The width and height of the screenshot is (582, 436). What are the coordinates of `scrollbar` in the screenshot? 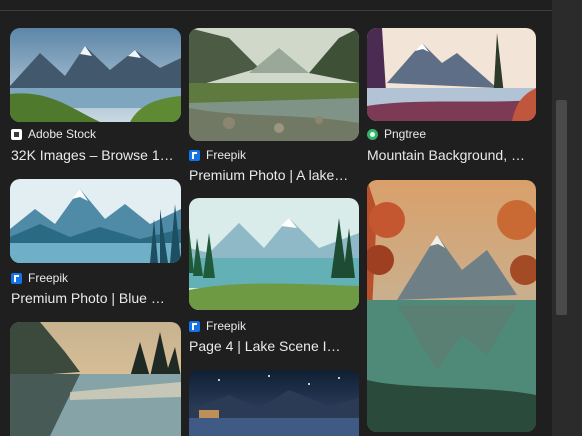 It's located at (567, 218).